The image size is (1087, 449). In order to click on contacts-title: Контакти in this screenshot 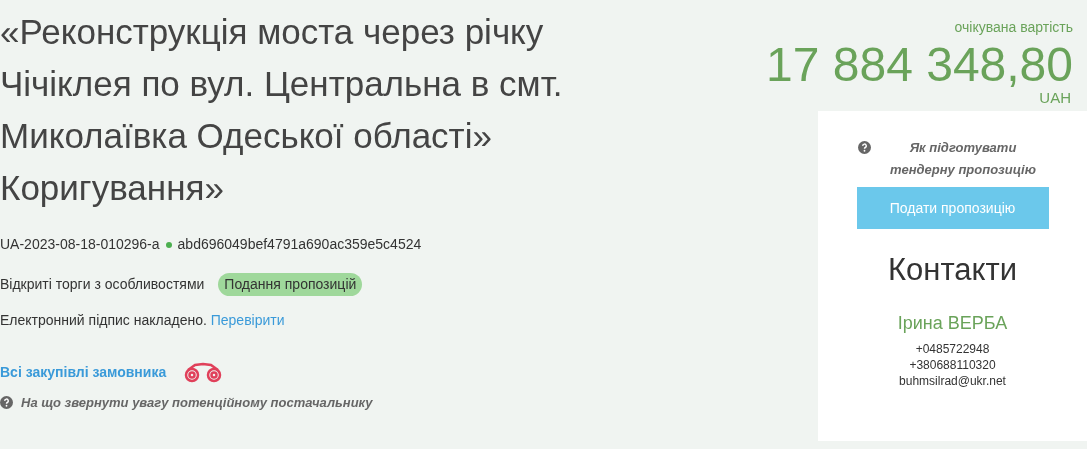, I will do `click(952, 270)`.